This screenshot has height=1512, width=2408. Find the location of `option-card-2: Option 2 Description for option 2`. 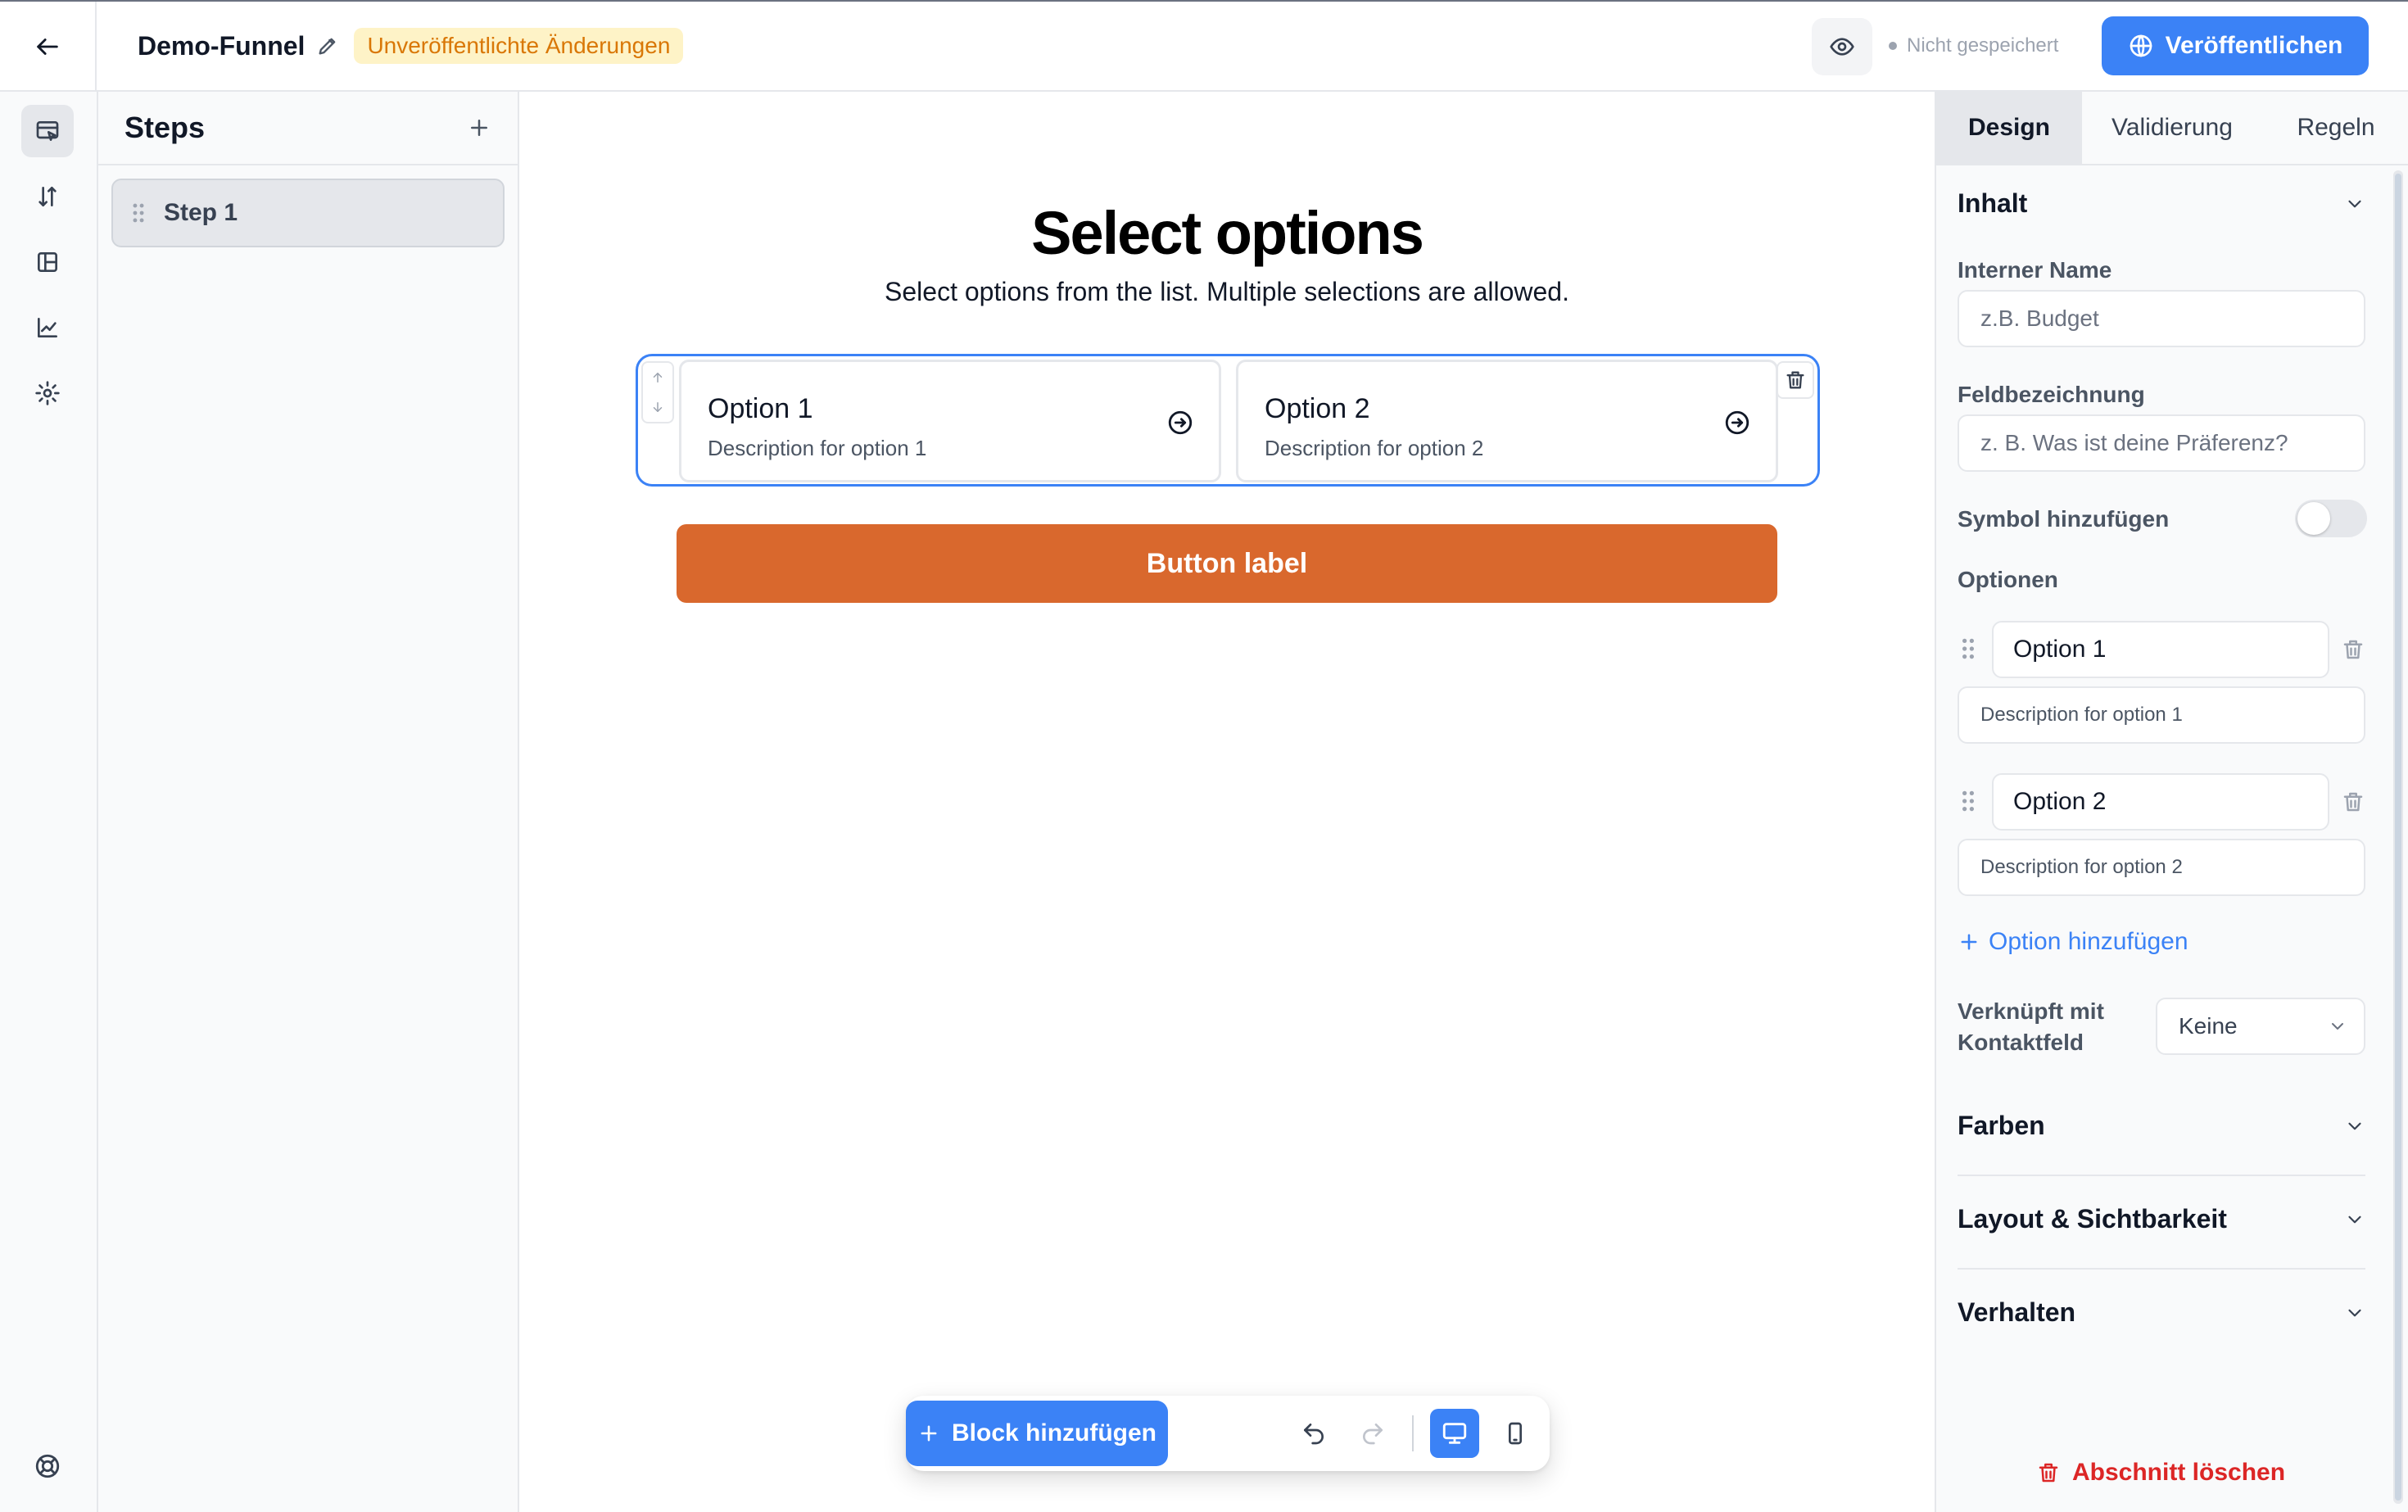

option-card-2: Option 2 Description for option 2 is located at coordinates (1507, 421).